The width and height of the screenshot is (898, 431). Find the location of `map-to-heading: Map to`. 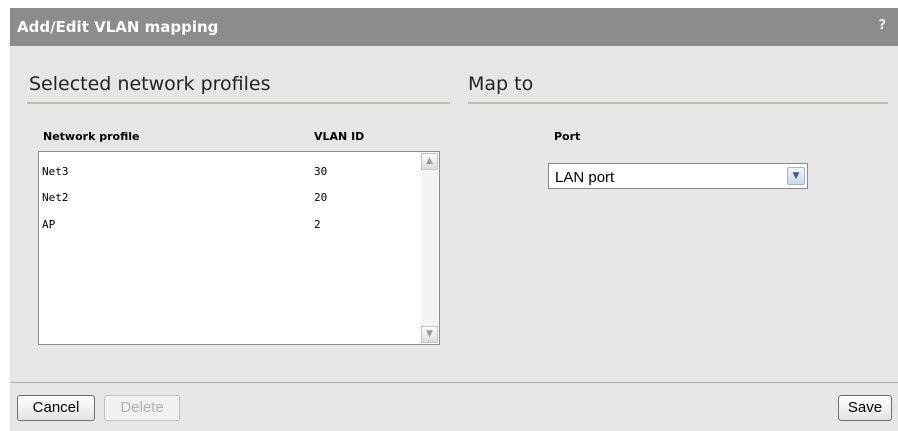

map-to-heading: Map to is located at coordinates (501, 84).